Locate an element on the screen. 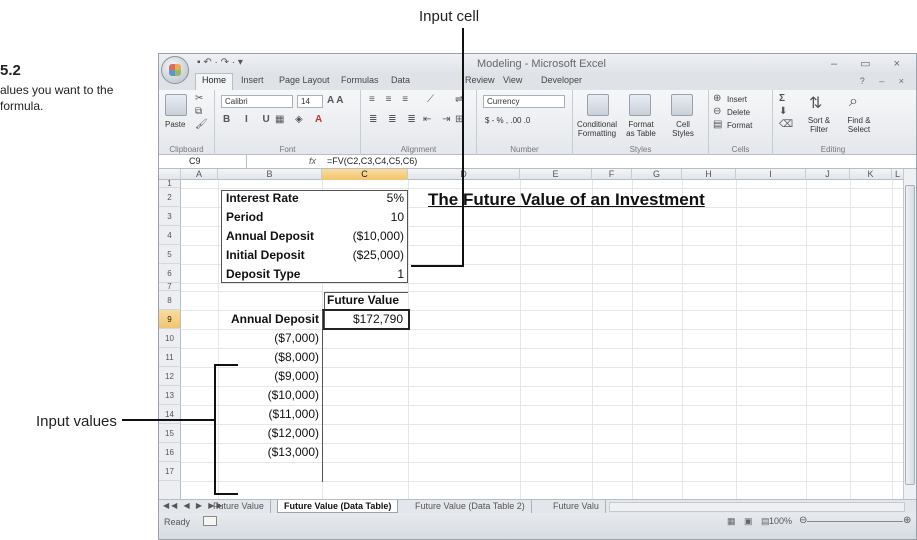  font-color-icon: A is located at coordinates (318, 119).